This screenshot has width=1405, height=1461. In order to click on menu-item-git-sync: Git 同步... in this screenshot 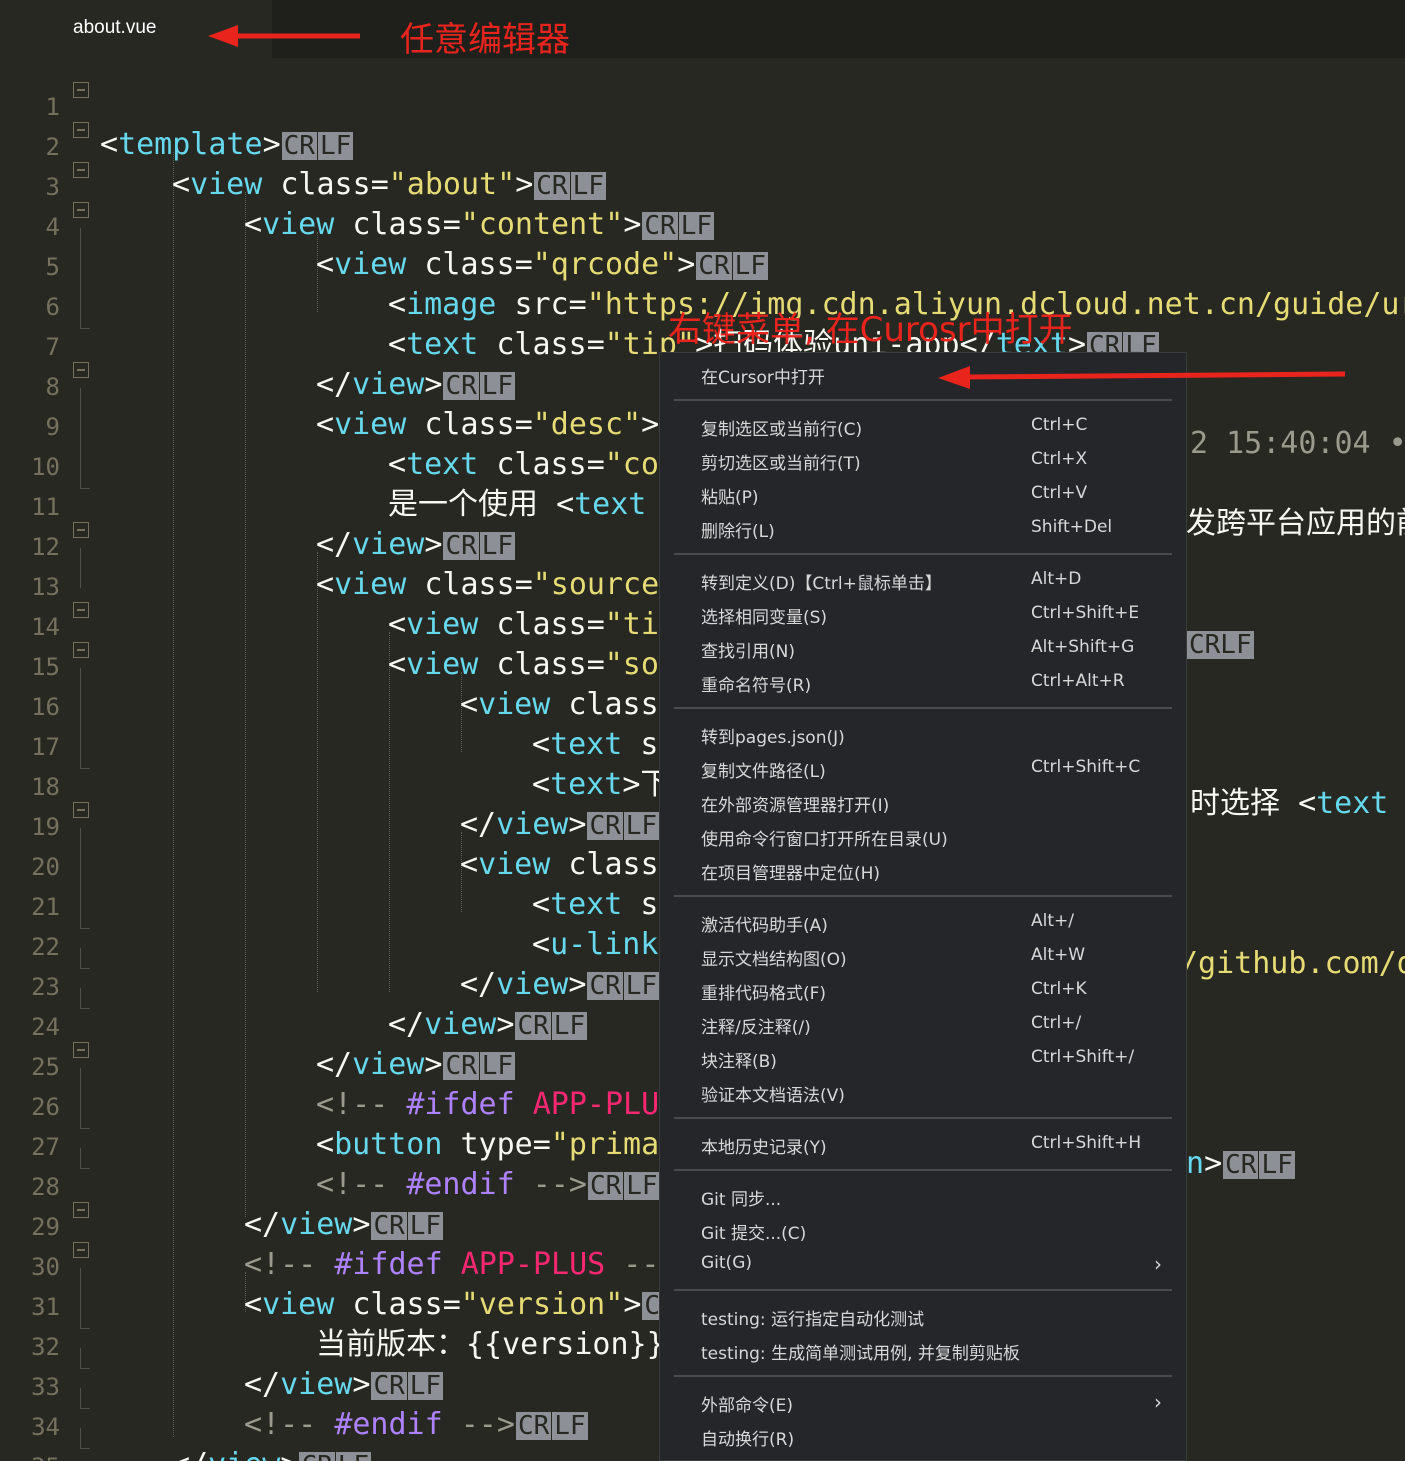, I will do `click(923, 1197)`.